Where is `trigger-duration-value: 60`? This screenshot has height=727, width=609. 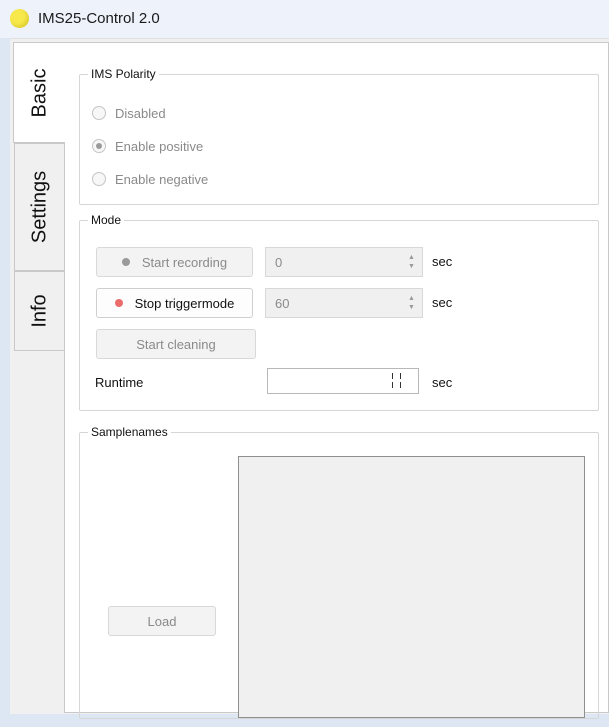 trigger-duration-value: 60 is located at coordinates (282, 303).